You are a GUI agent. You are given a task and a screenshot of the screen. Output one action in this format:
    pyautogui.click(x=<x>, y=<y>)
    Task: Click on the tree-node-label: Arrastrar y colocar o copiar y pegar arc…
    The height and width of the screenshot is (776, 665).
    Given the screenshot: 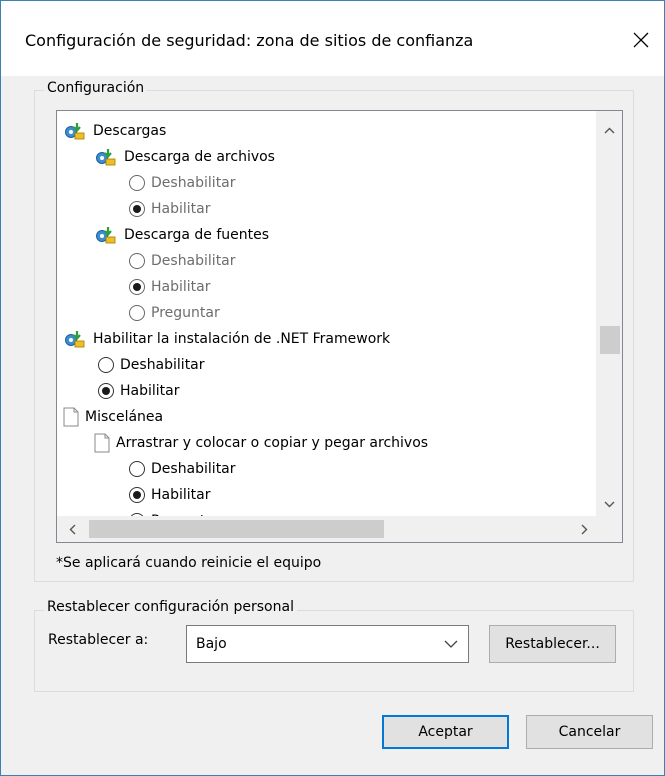 What is the action you would take?
    pyautogui.click(x=272, y=443)
    